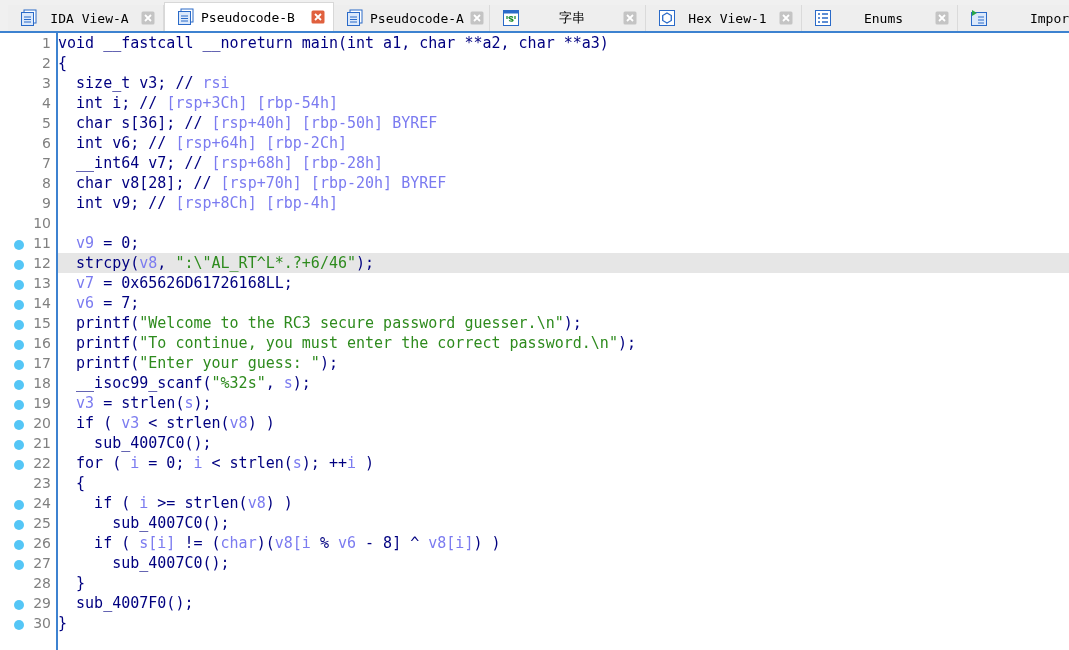  I want to click on line-number: 19, so click(42, 403).